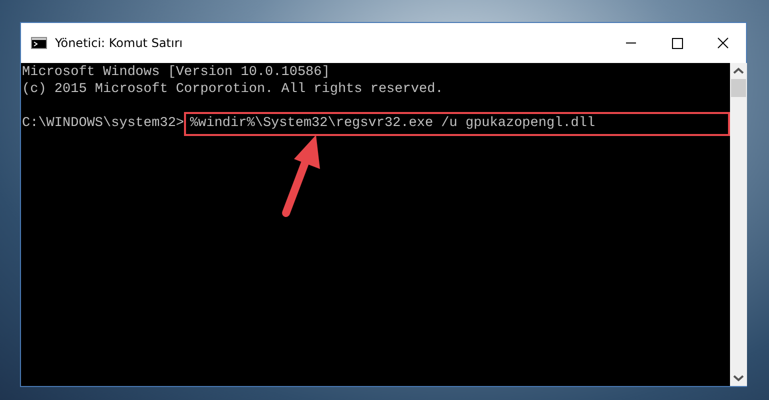  I want to click on scrollbar, so click(739, 224).